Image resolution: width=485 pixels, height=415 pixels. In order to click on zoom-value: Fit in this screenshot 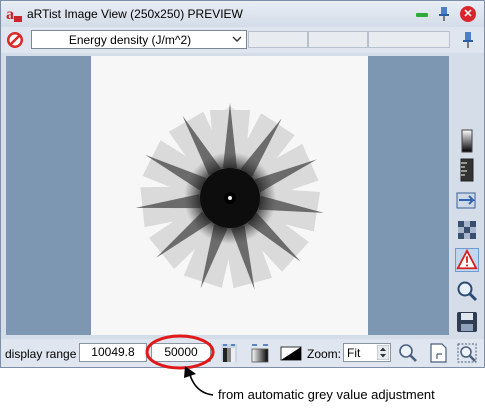, I will do `click(354, 353)`.